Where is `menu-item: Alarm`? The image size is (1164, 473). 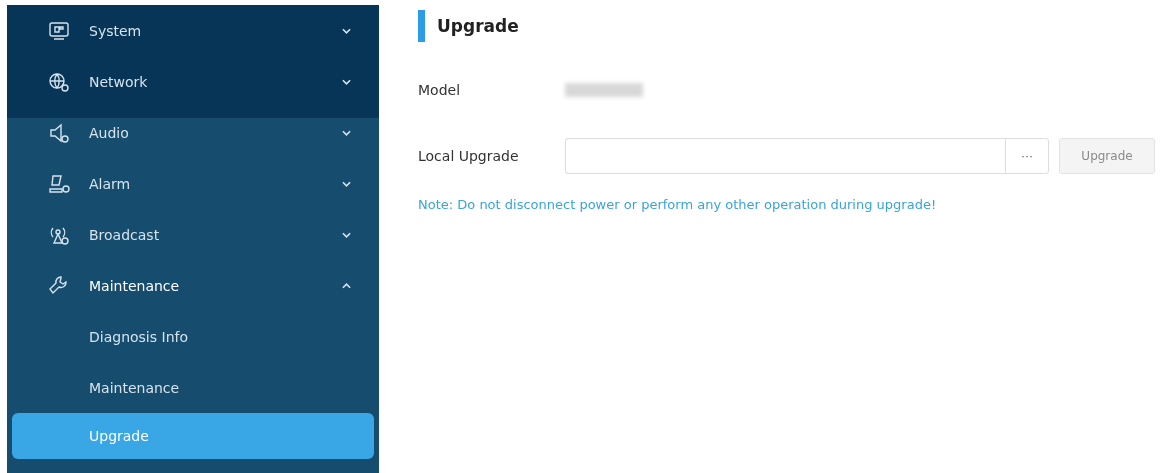
menu-item: Alarm is located at coordinates (193, 183).